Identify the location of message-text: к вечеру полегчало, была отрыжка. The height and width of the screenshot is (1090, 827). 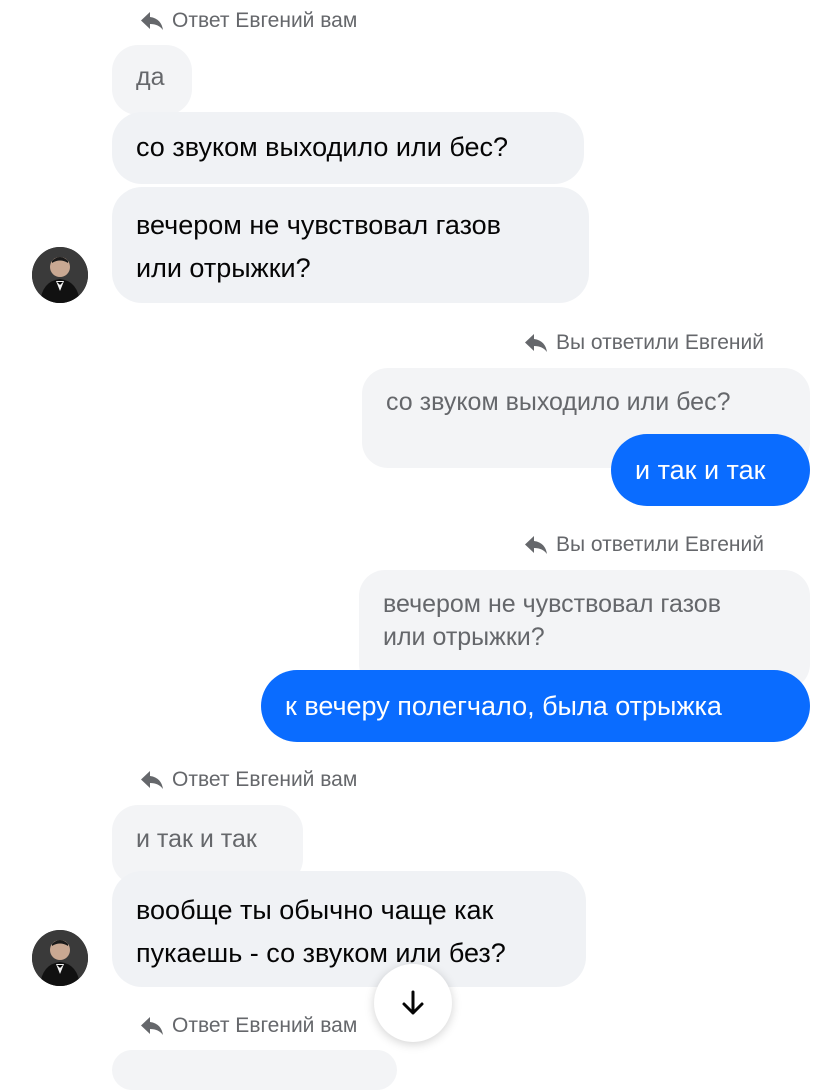
(503, 706).